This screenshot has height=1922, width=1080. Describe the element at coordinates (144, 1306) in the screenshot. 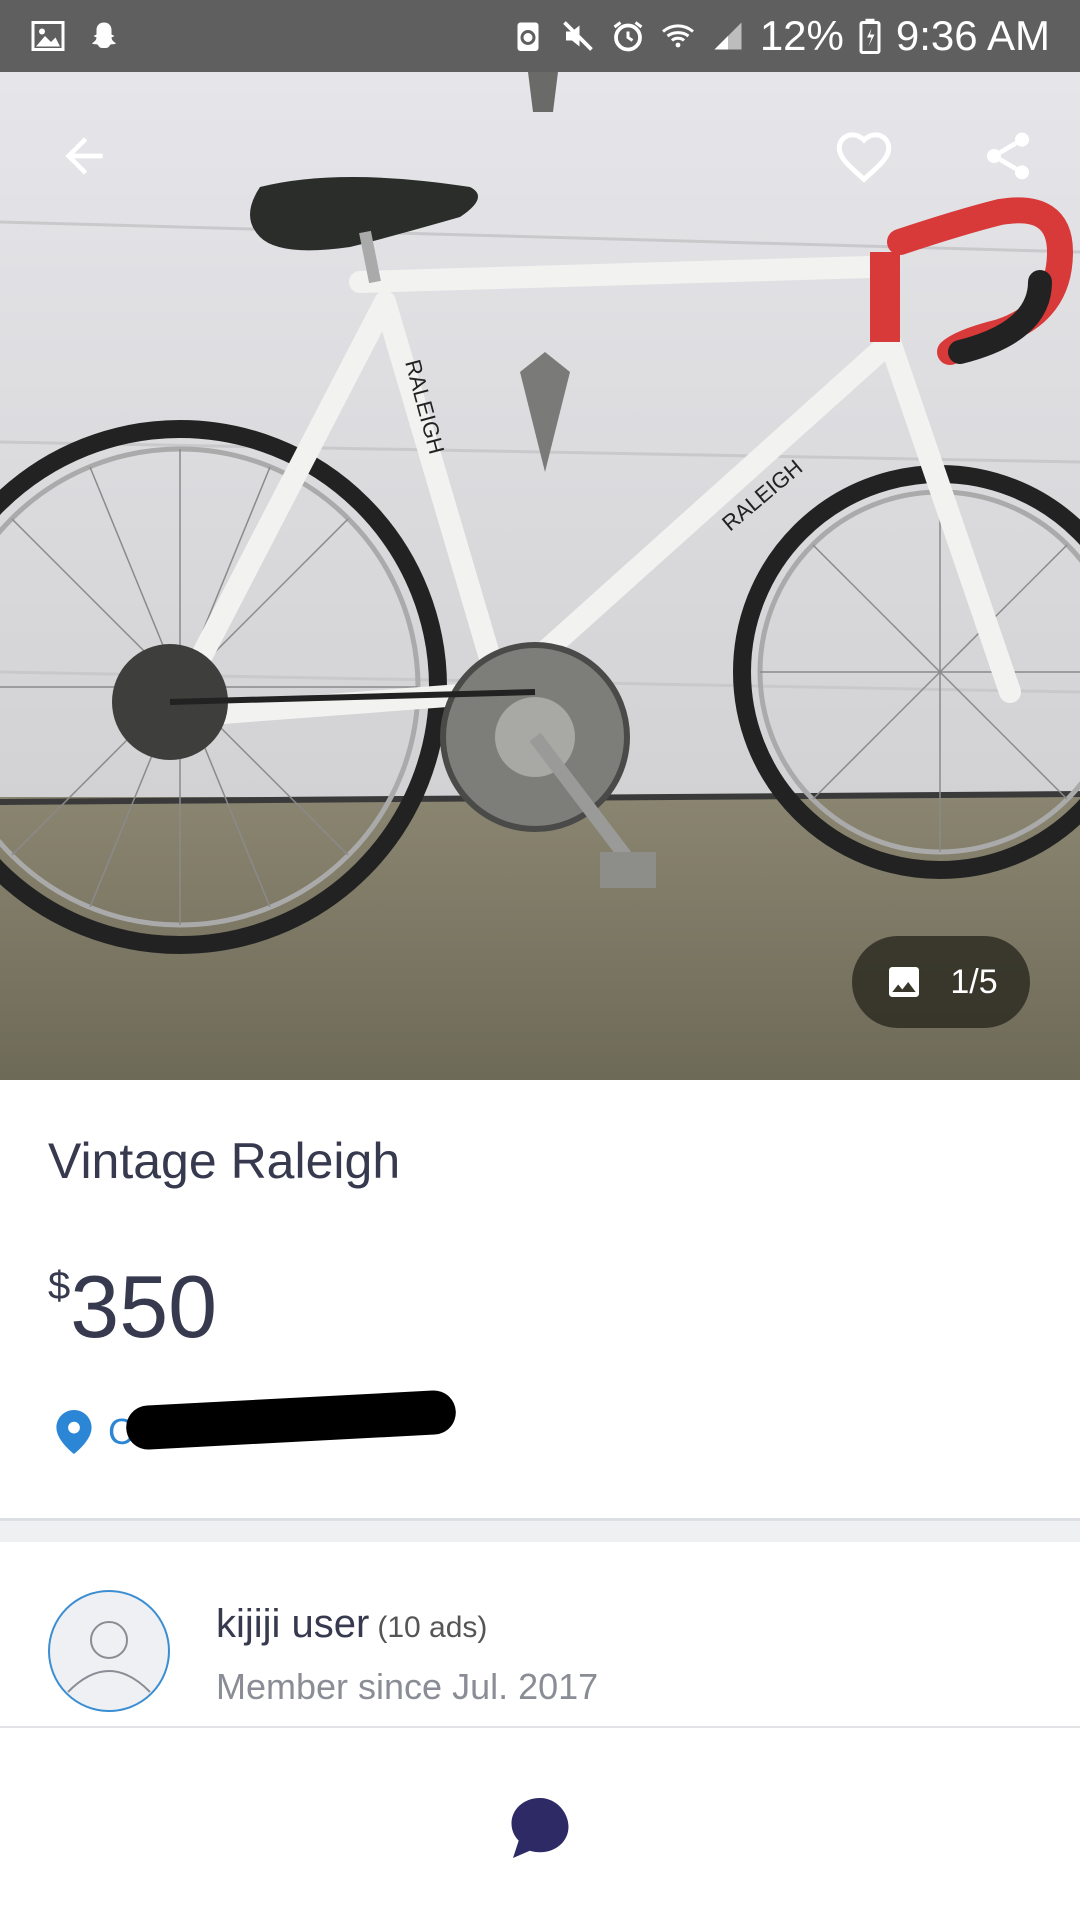

I see `price-amount: 350` at that location.